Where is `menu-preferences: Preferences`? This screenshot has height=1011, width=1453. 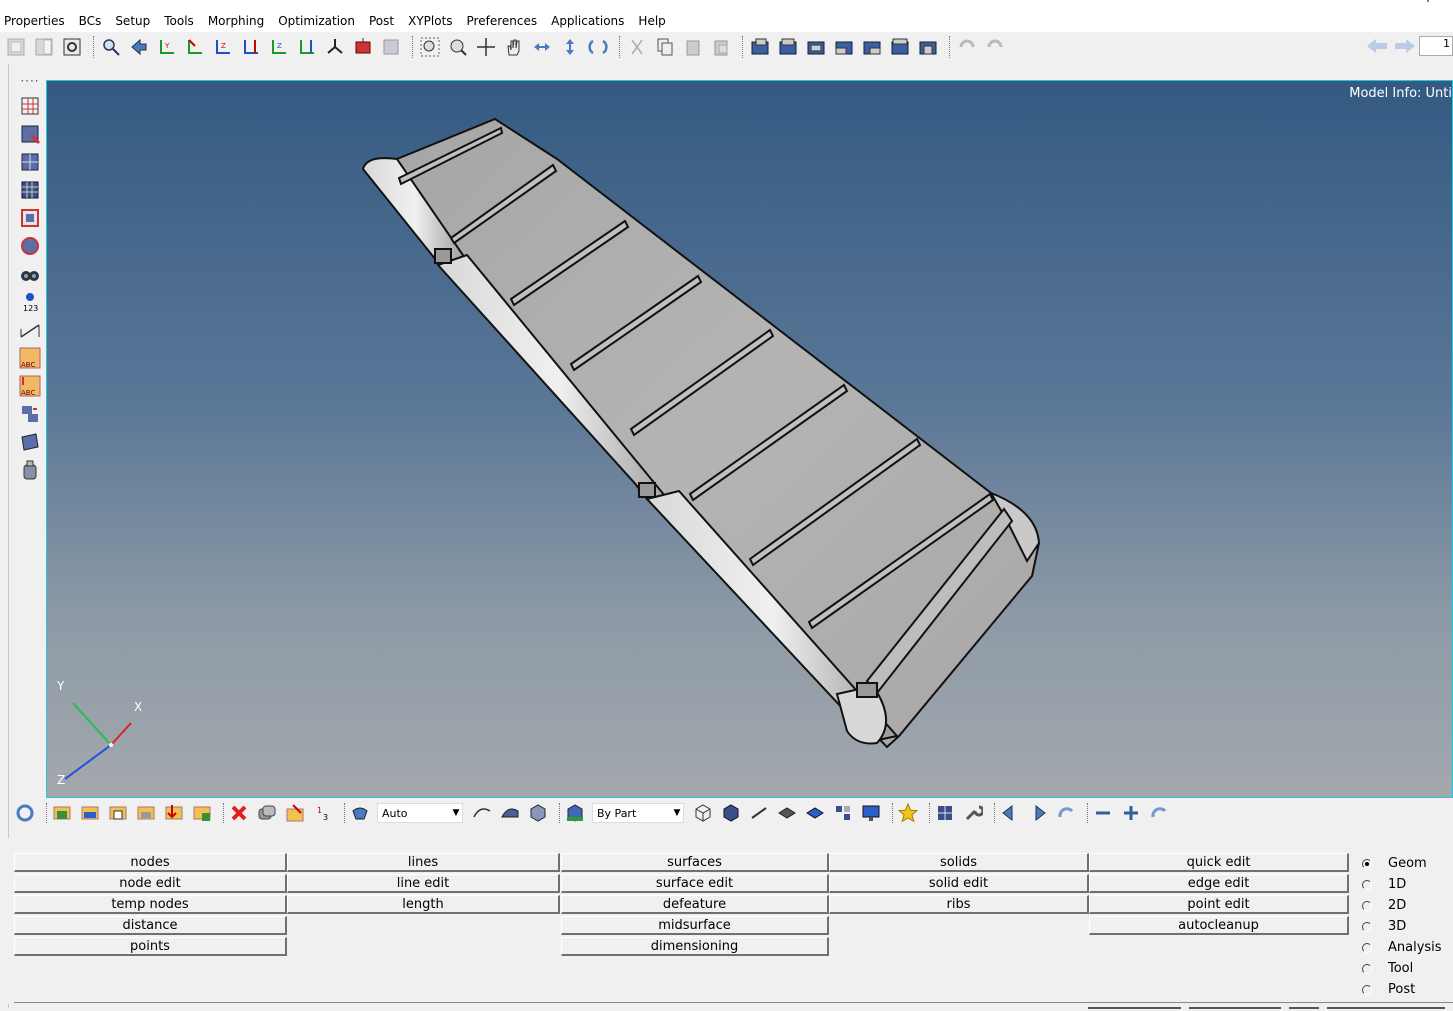
menu-preferences: Preferences is located at coordinates (502, 21).